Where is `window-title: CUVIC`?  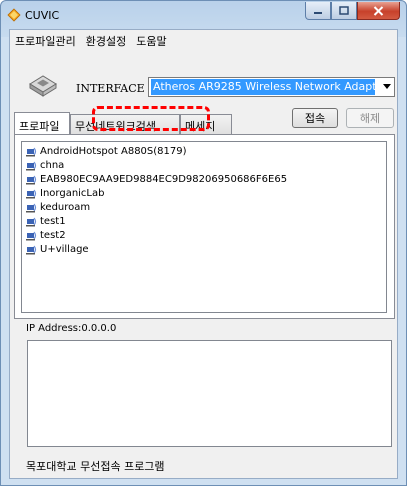 window-title: CUVIC is located at coordinates (42, 15).